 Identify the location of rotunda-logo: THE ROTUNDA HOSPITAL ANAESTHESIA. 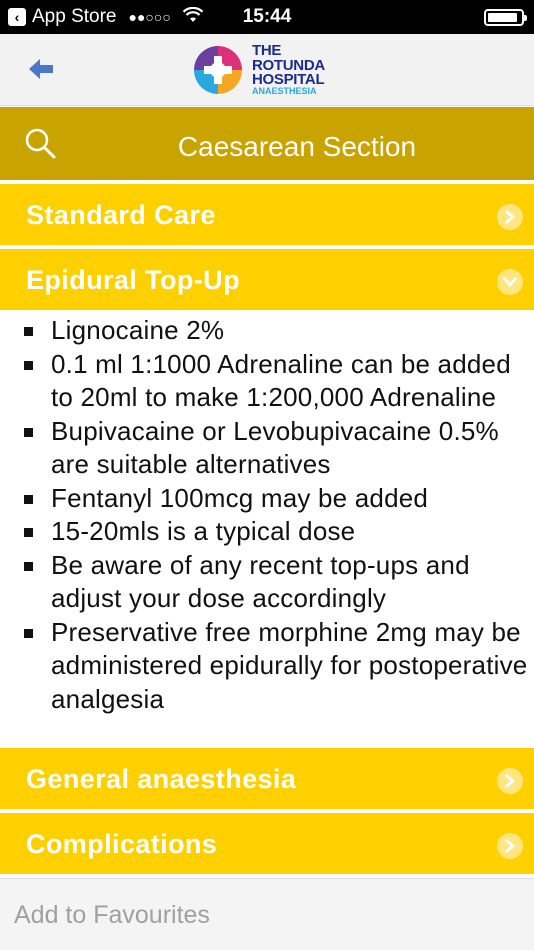
(270, 70).